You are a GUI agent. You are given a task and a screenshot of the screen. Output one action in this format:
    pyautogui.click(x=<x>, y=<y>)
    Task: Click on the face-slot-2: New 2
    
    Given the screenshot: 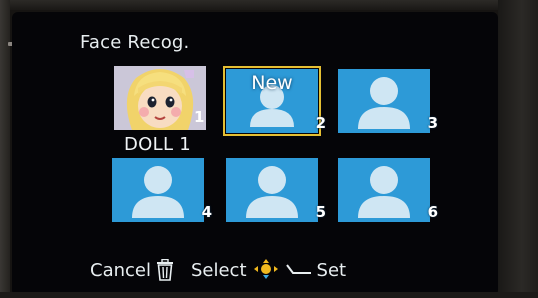 What is the action you would take?
    pyautogui.click(x=274, y=101)
    